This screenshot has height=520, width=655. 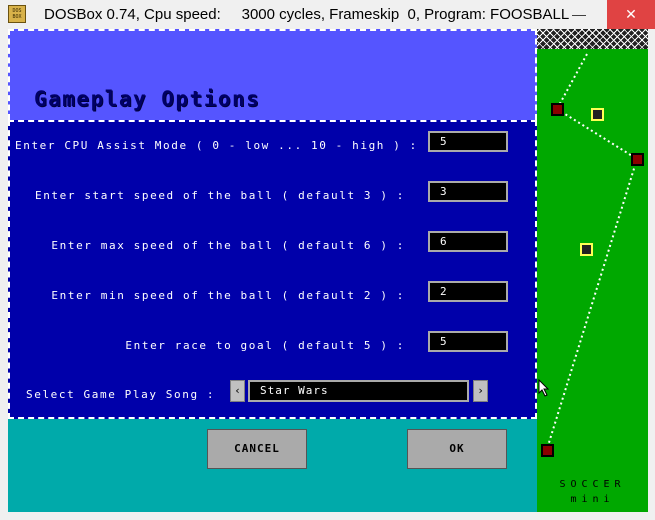 What do you see at coordinates (17, 14) in the screenshot?
I see `dosbox-app-icon: DOS BOX` at bounding box center [17, 14].